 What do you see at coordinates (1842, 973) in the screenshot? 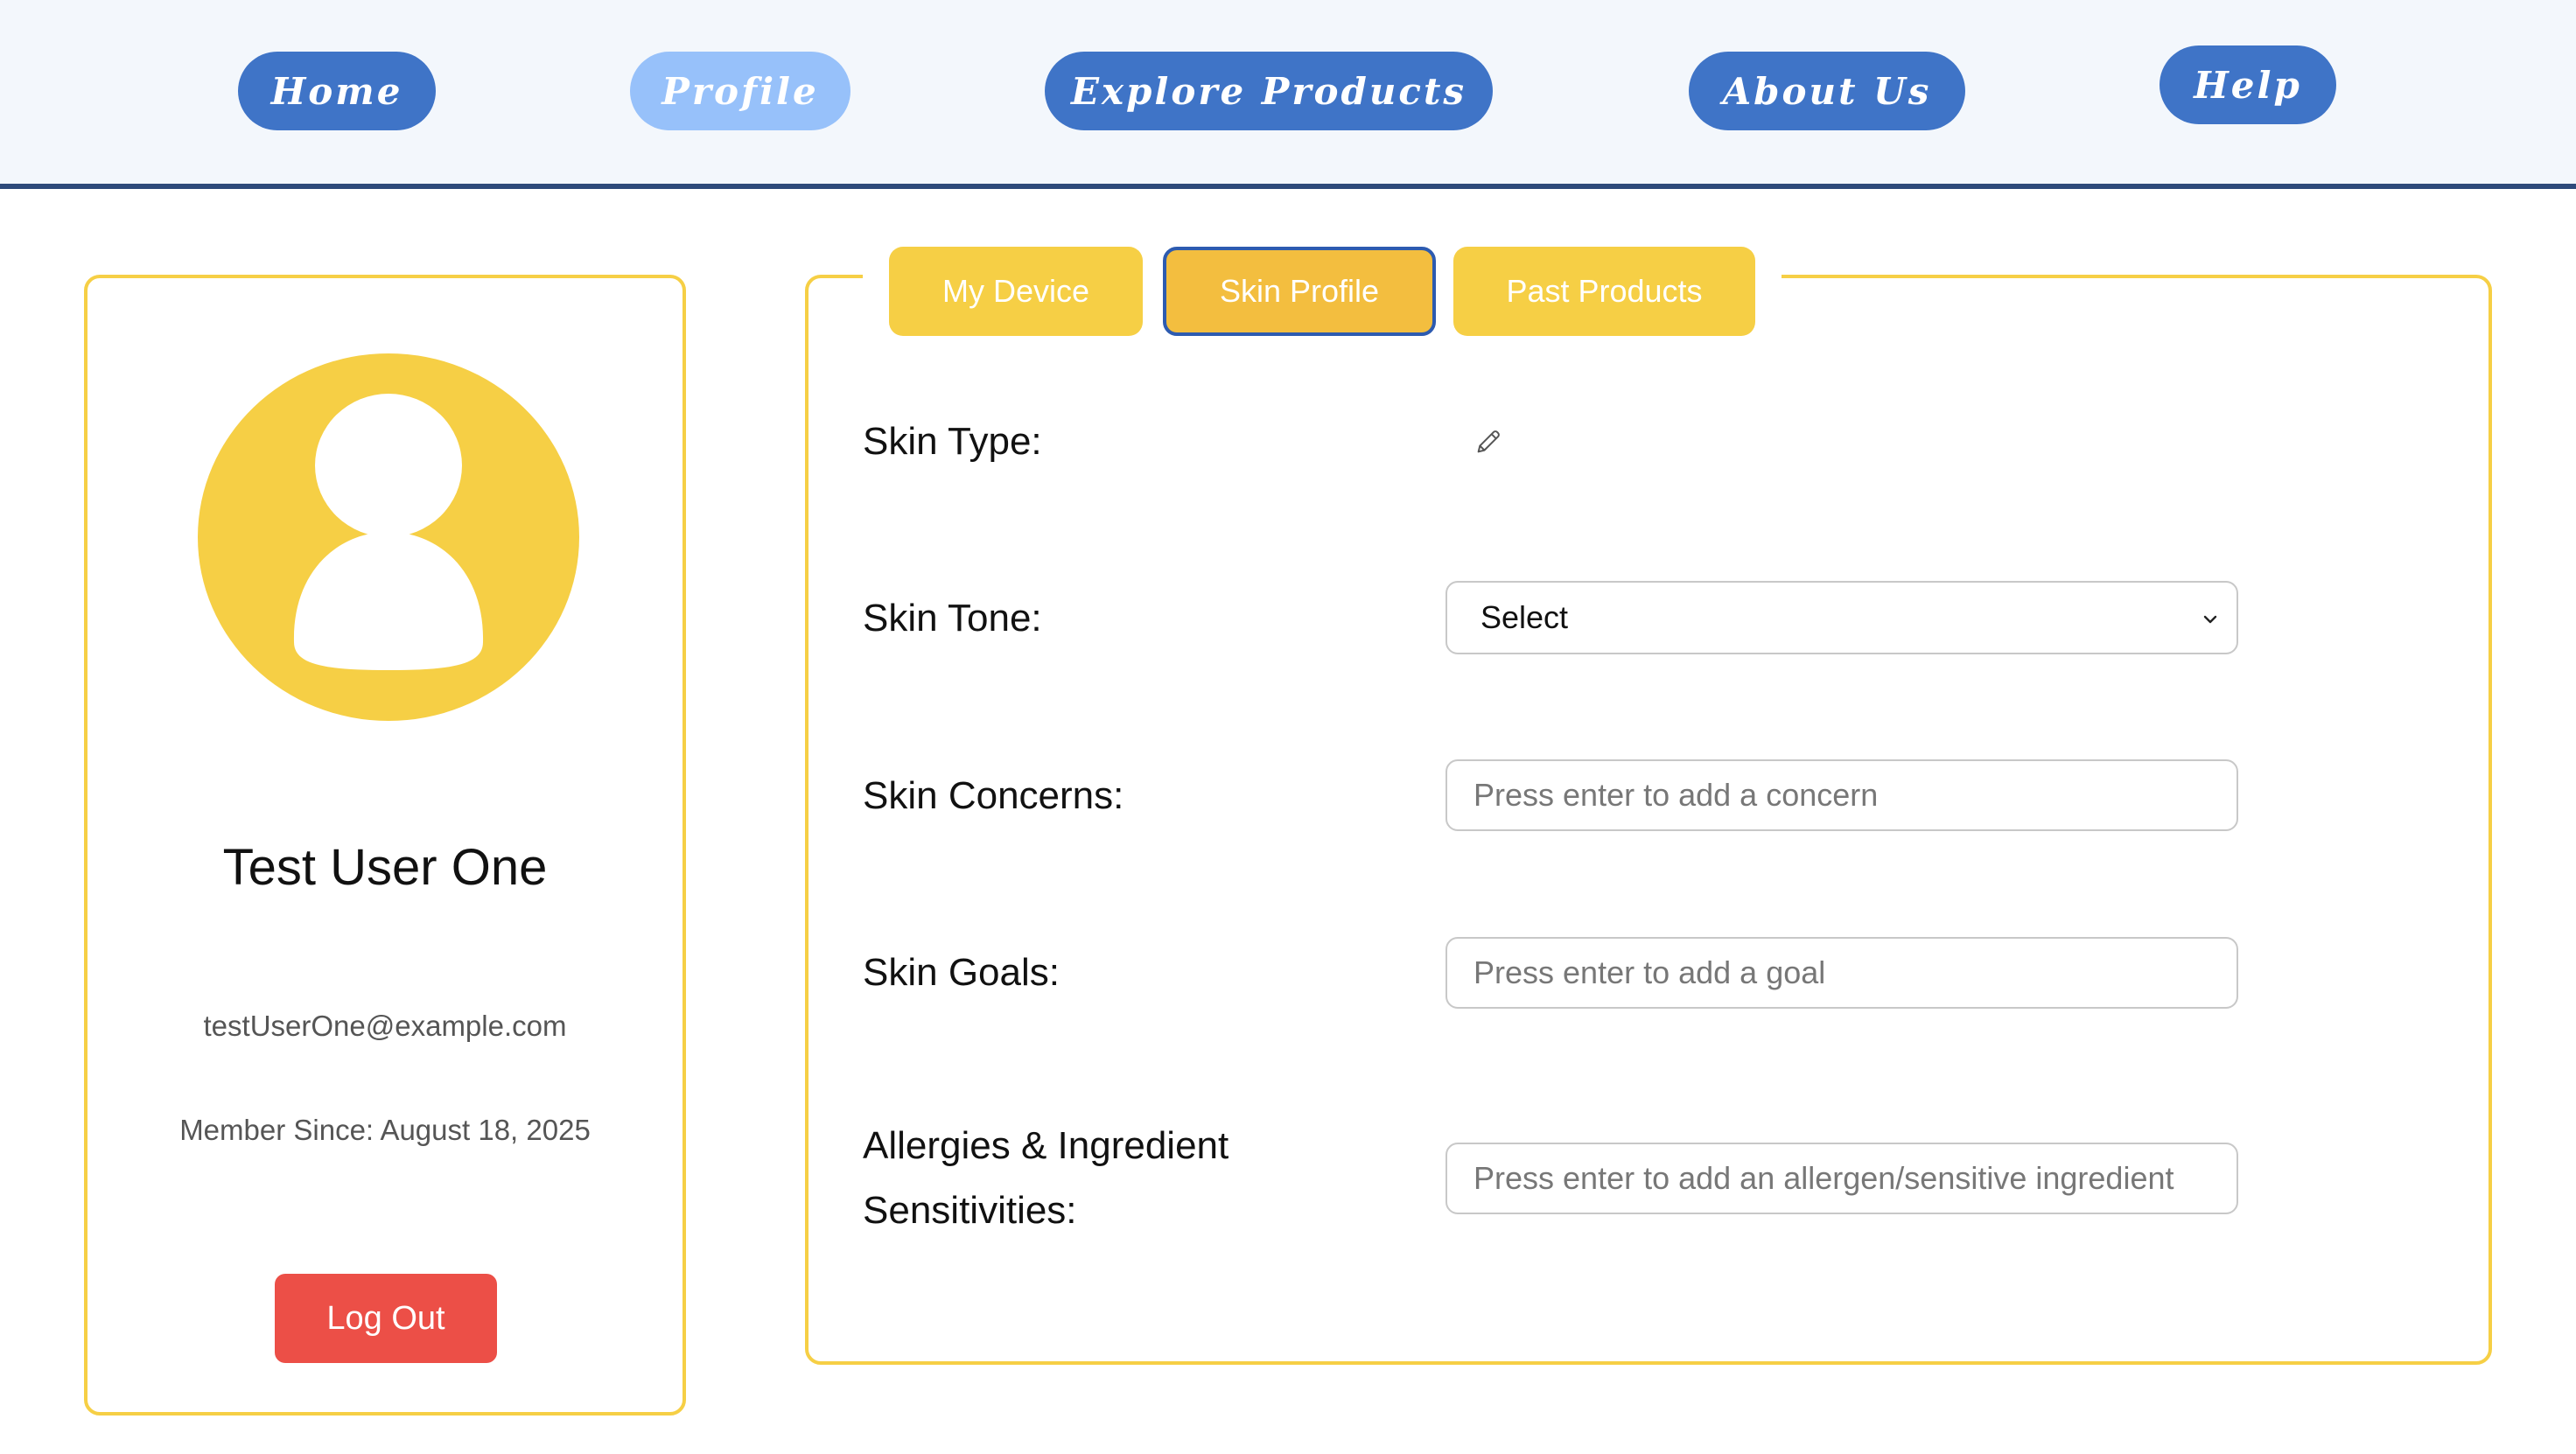
I see `skin-goals-input` at bounding box center [1842, 973].